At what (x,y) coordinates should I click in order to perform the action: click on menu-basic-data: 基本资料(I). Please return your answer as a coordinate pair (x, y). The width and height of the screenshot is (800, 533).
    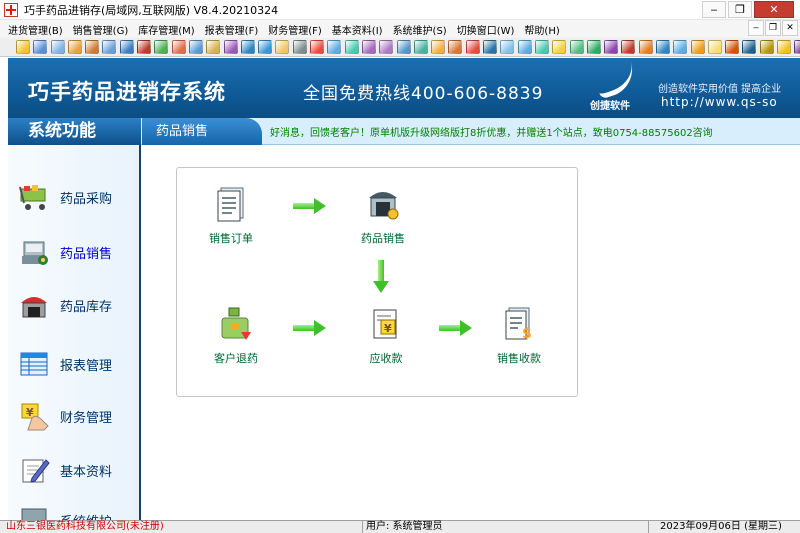
    Looking at the image, I should click on (357, 29).